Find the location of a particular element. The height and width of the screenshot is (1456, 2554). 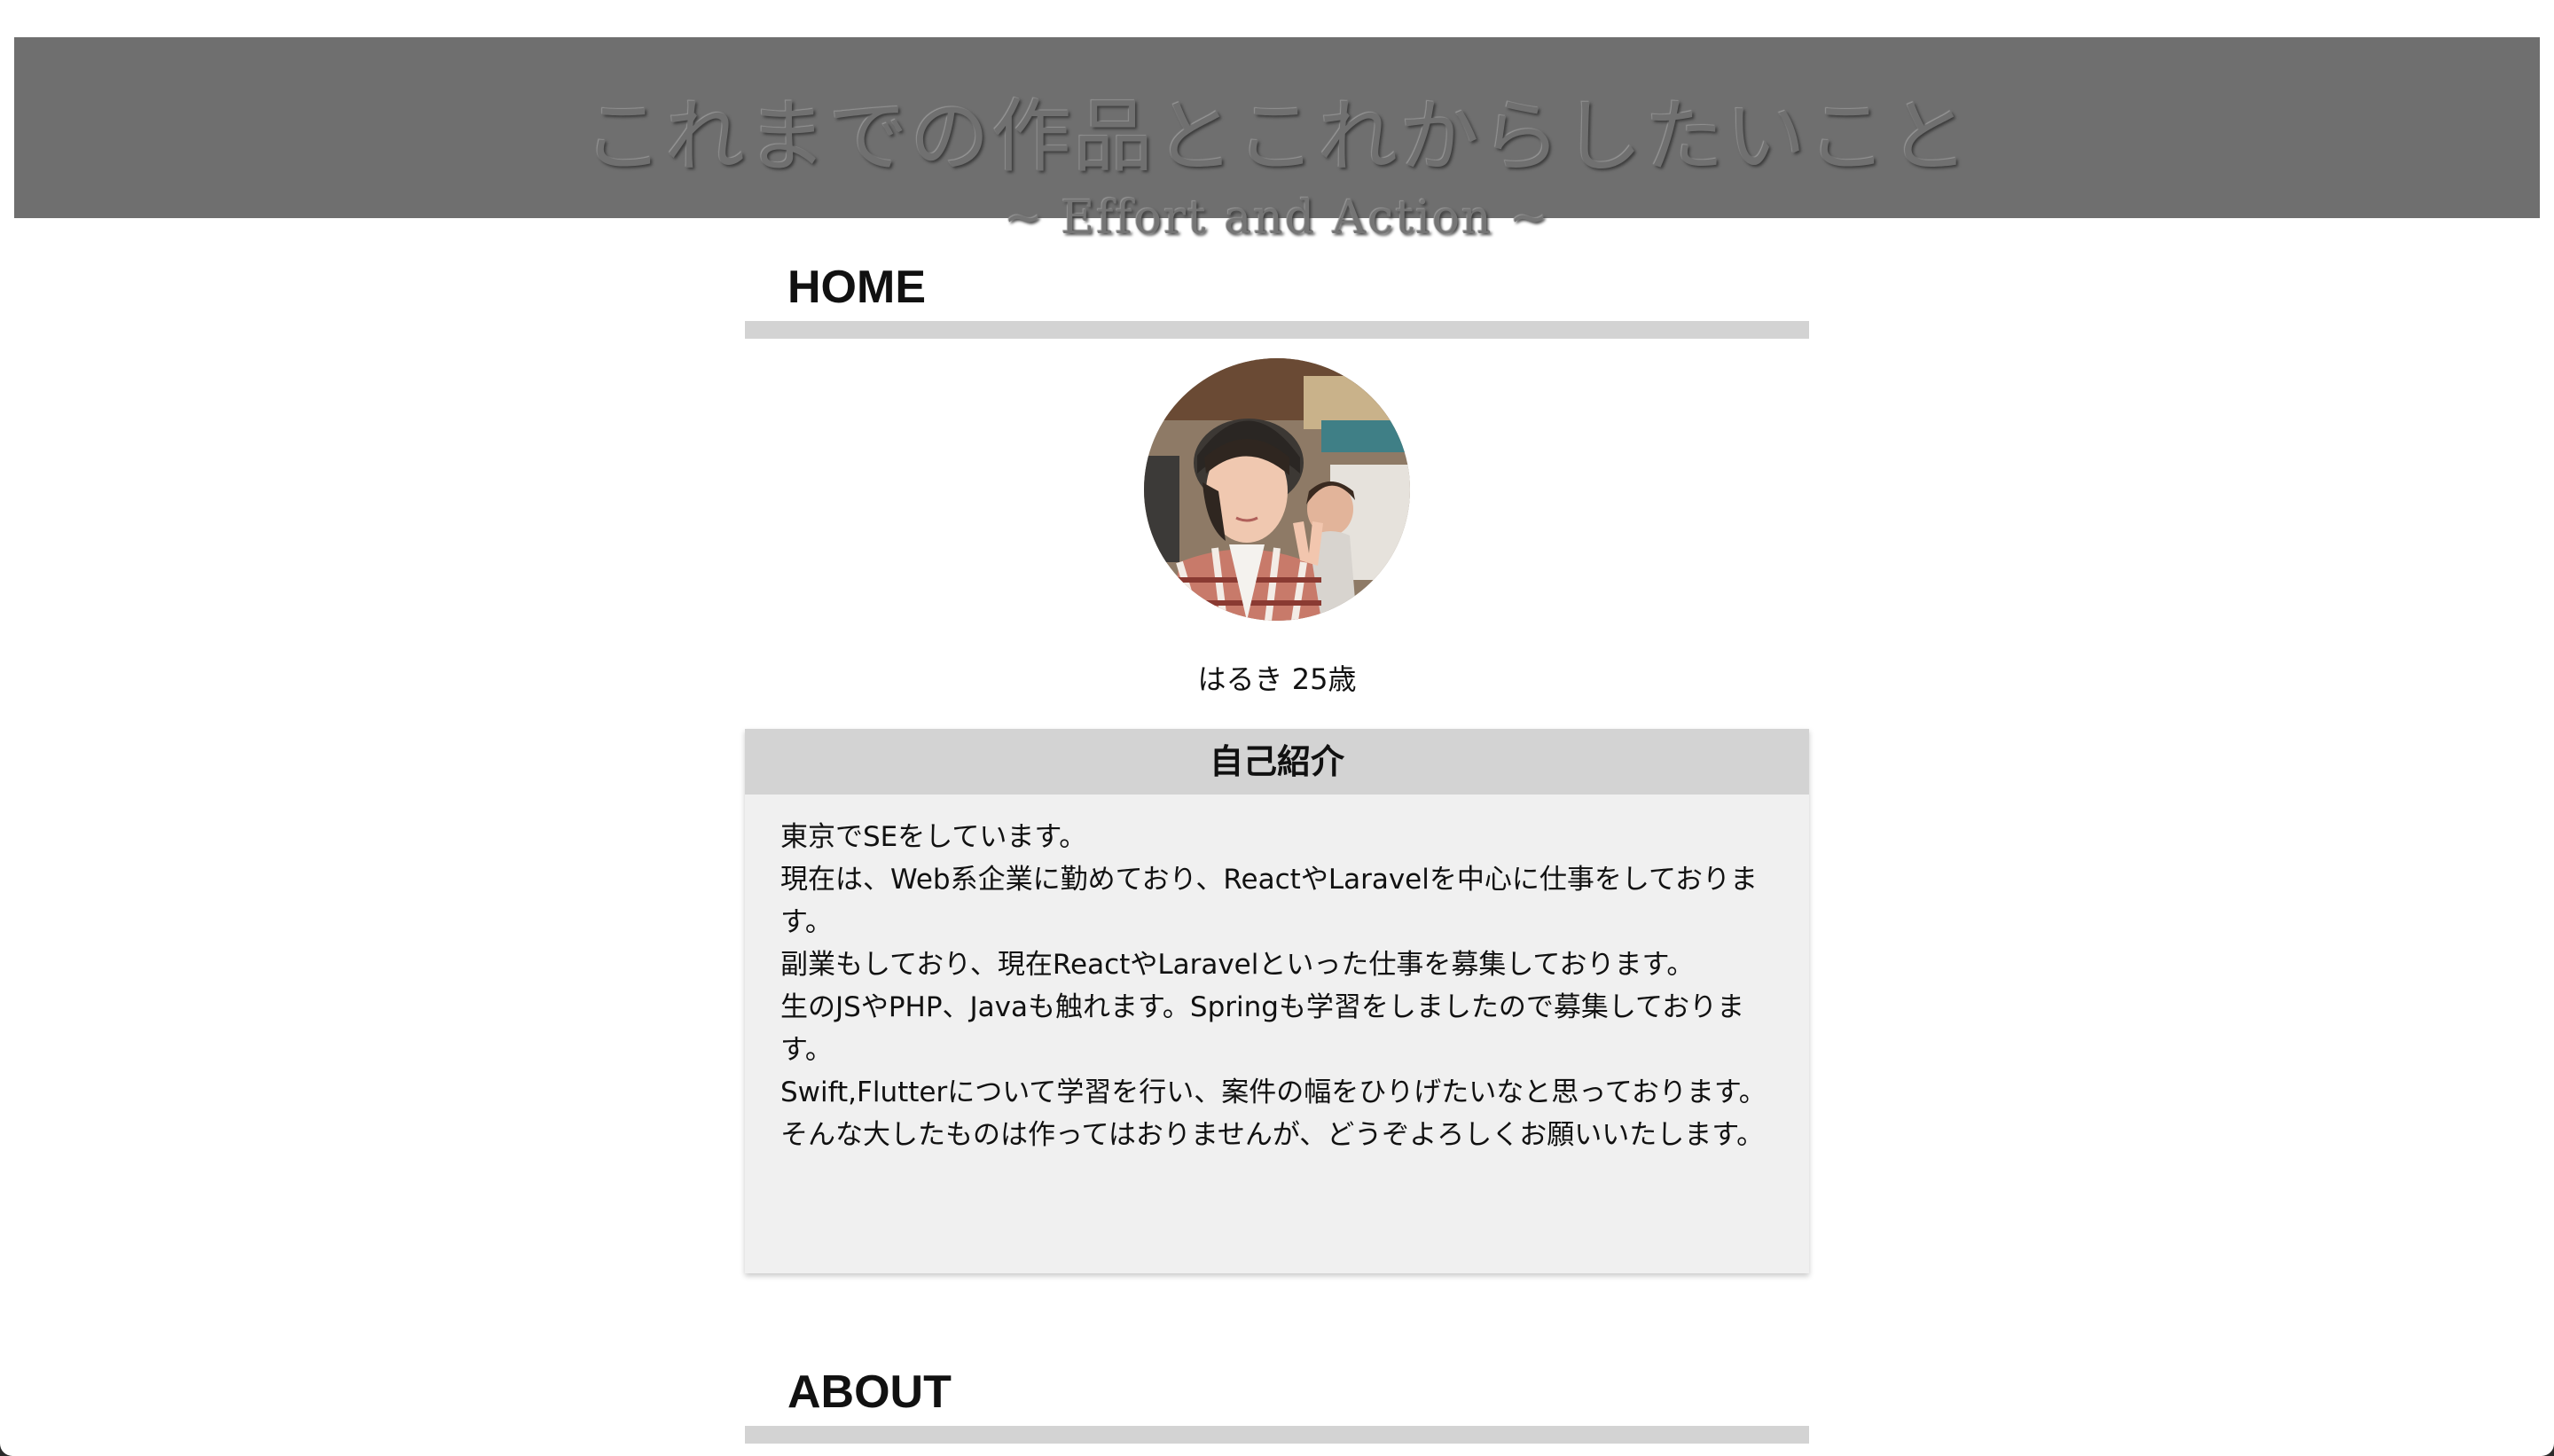

section-title-home: HOME is located at coordinates (856, 287).